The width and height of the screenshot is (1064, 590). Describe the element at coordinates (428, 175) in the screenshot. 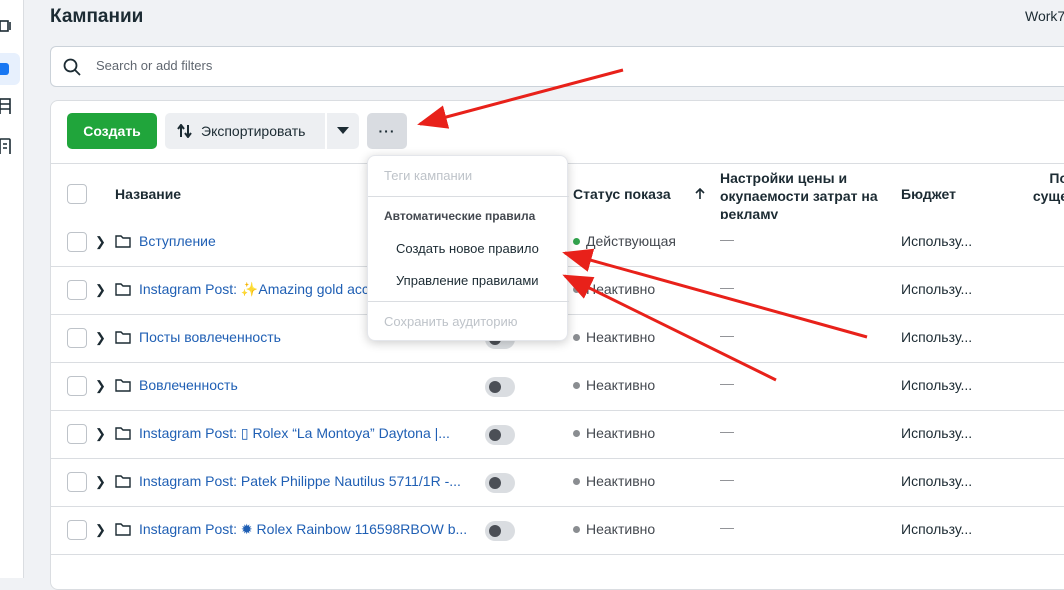

I see `menu-item-campaign-tags: Теги кампании` at that location.